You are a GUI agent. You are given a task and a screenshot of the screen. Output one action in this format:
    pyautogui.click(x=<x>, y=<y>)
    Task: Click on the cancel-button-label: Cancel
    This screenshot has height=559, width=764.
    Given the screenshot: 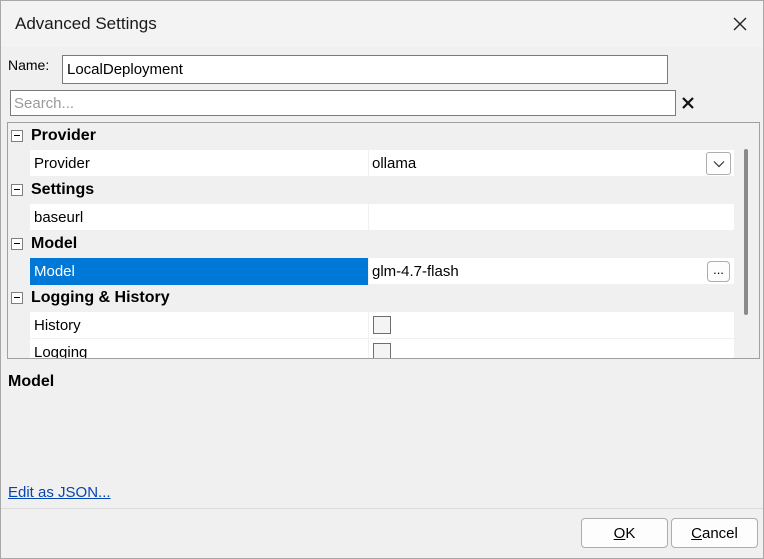 What is the action you would take?
    pyautogui.click(x=714, y=533)
    